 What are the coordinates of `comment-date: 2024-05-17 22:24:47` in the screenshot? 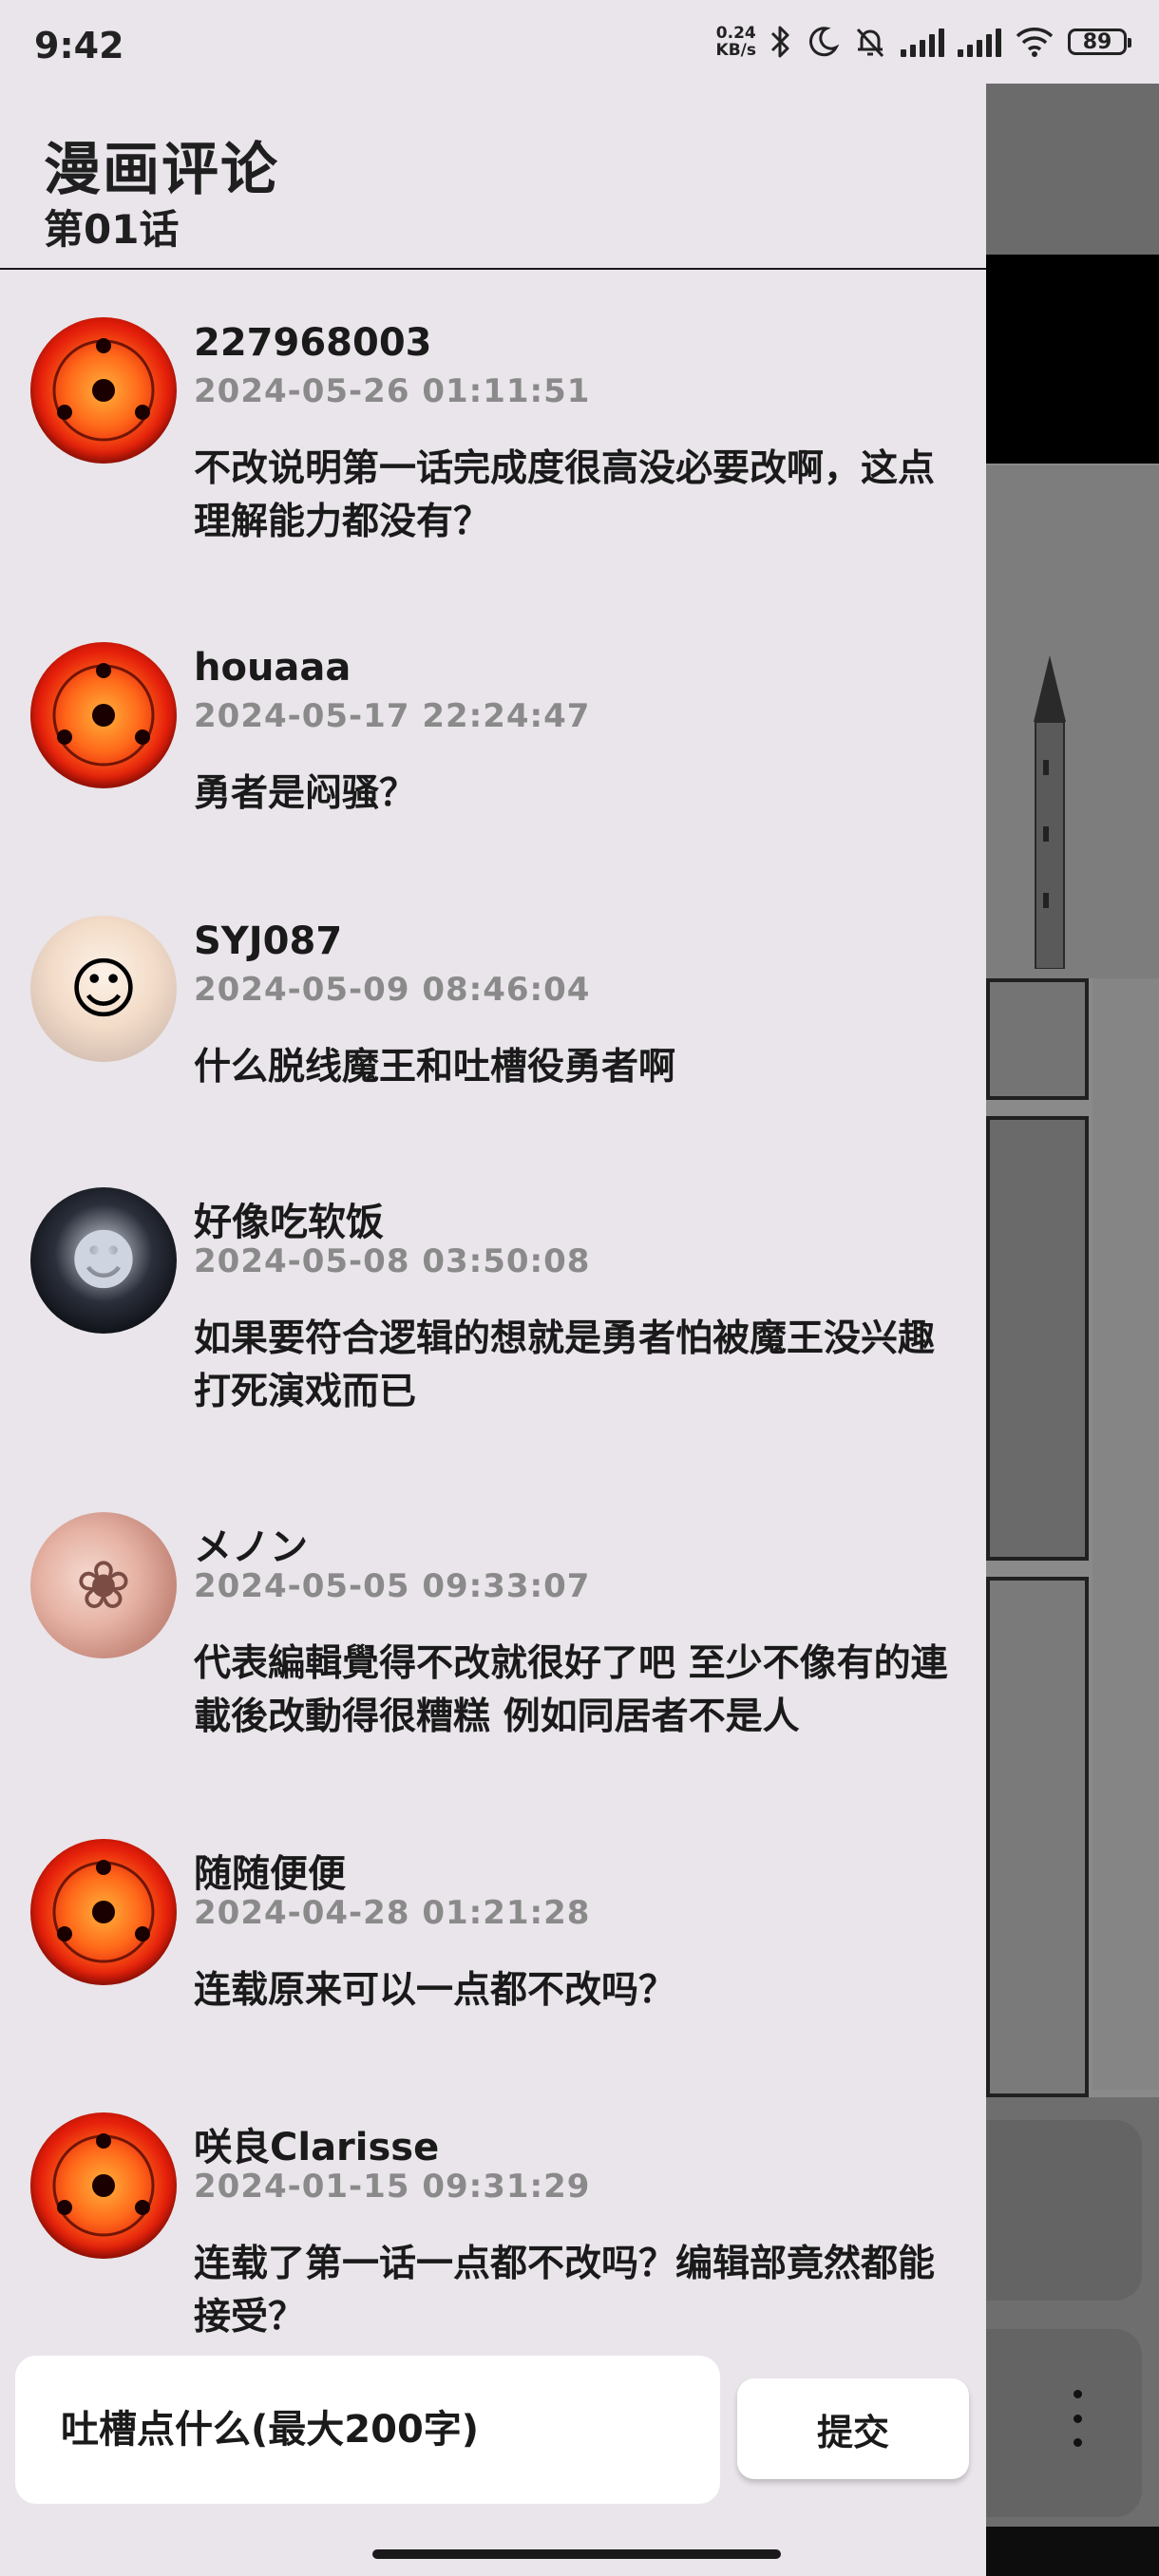 It's located at (392, 716).